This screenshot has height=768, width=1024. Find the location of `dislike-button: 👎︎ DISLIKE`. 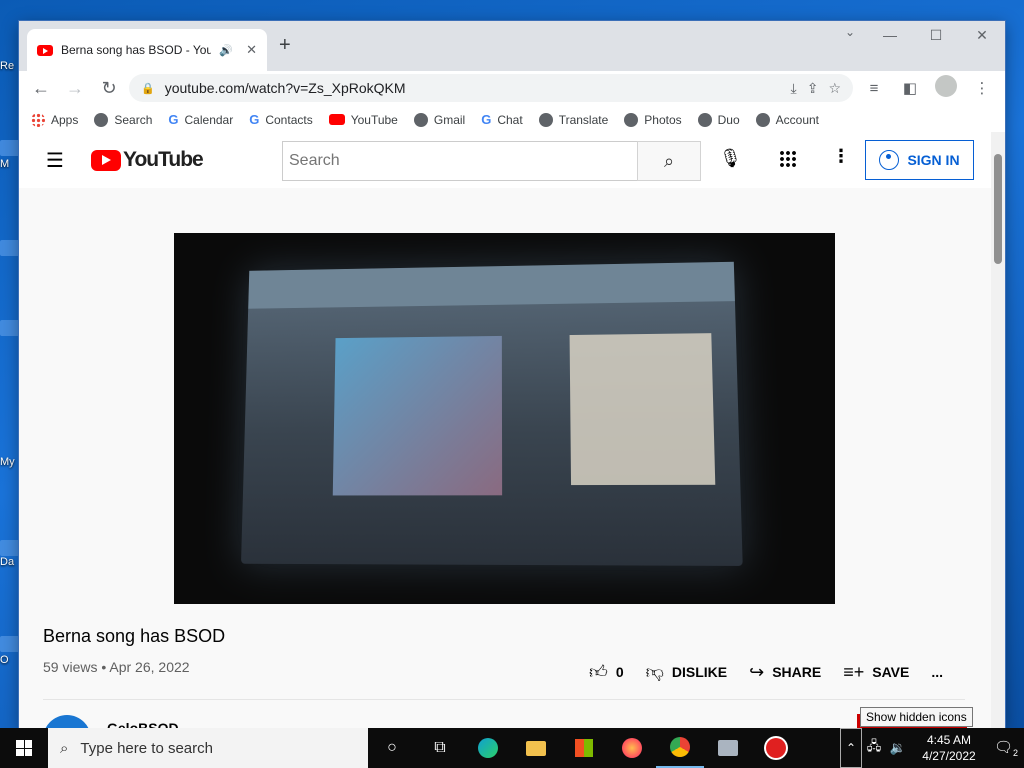

dislike-button: 👎︎ DISLIKE is located at coordinates (687, 672).